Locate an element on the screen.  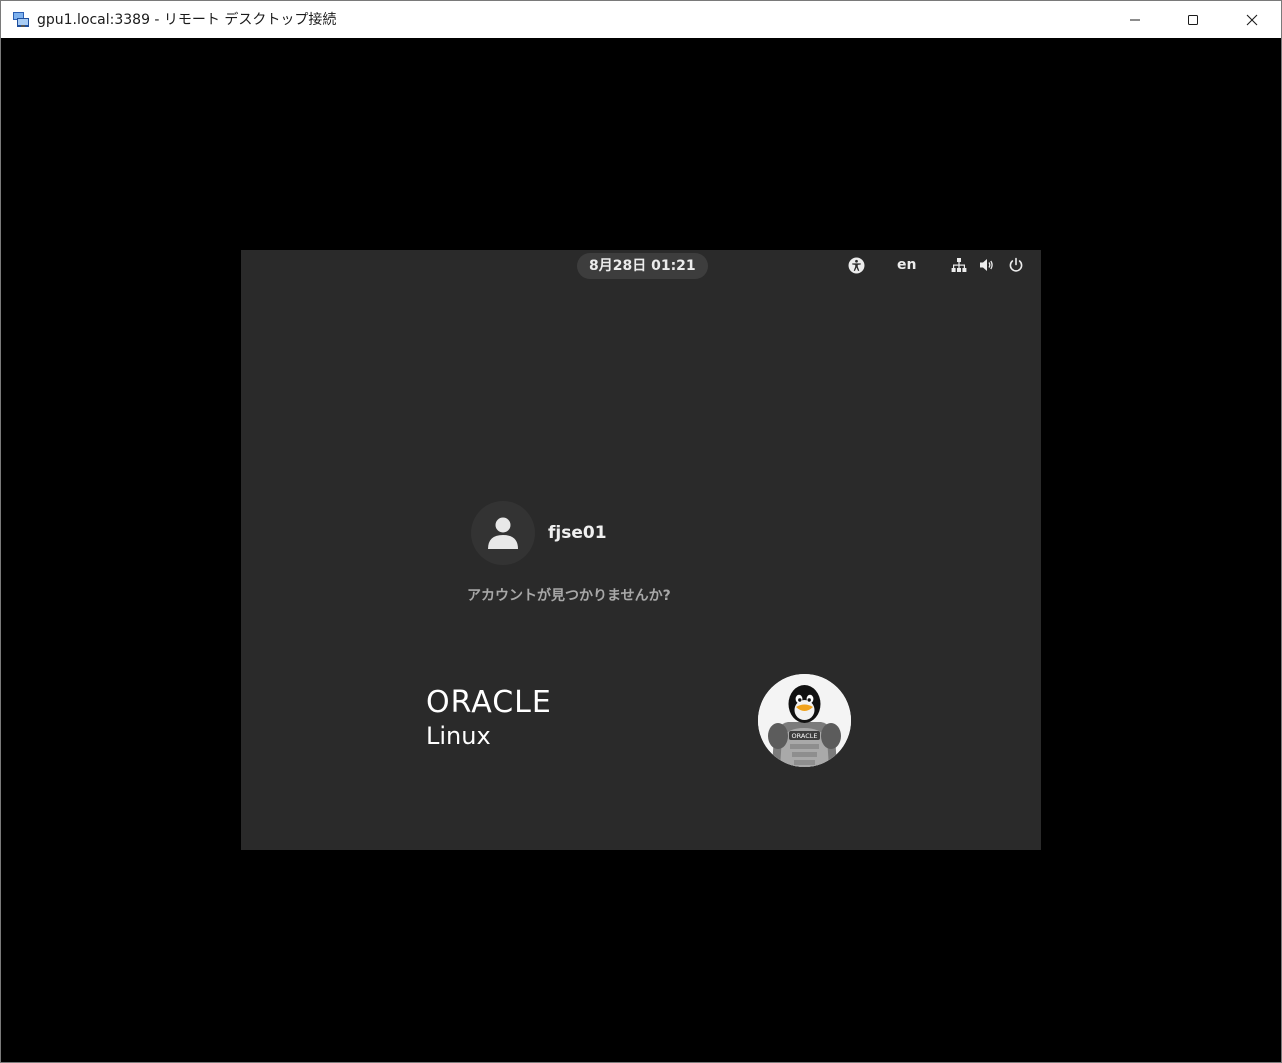
maximize-button is located at coordinates (1193, 19).